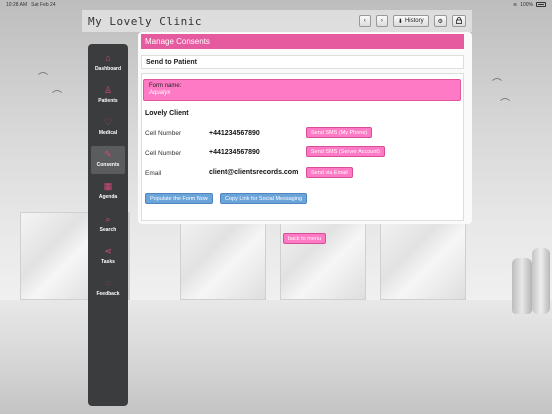  I want to click on sidebar-item-search: ⌕ Search, so click(108, 225).